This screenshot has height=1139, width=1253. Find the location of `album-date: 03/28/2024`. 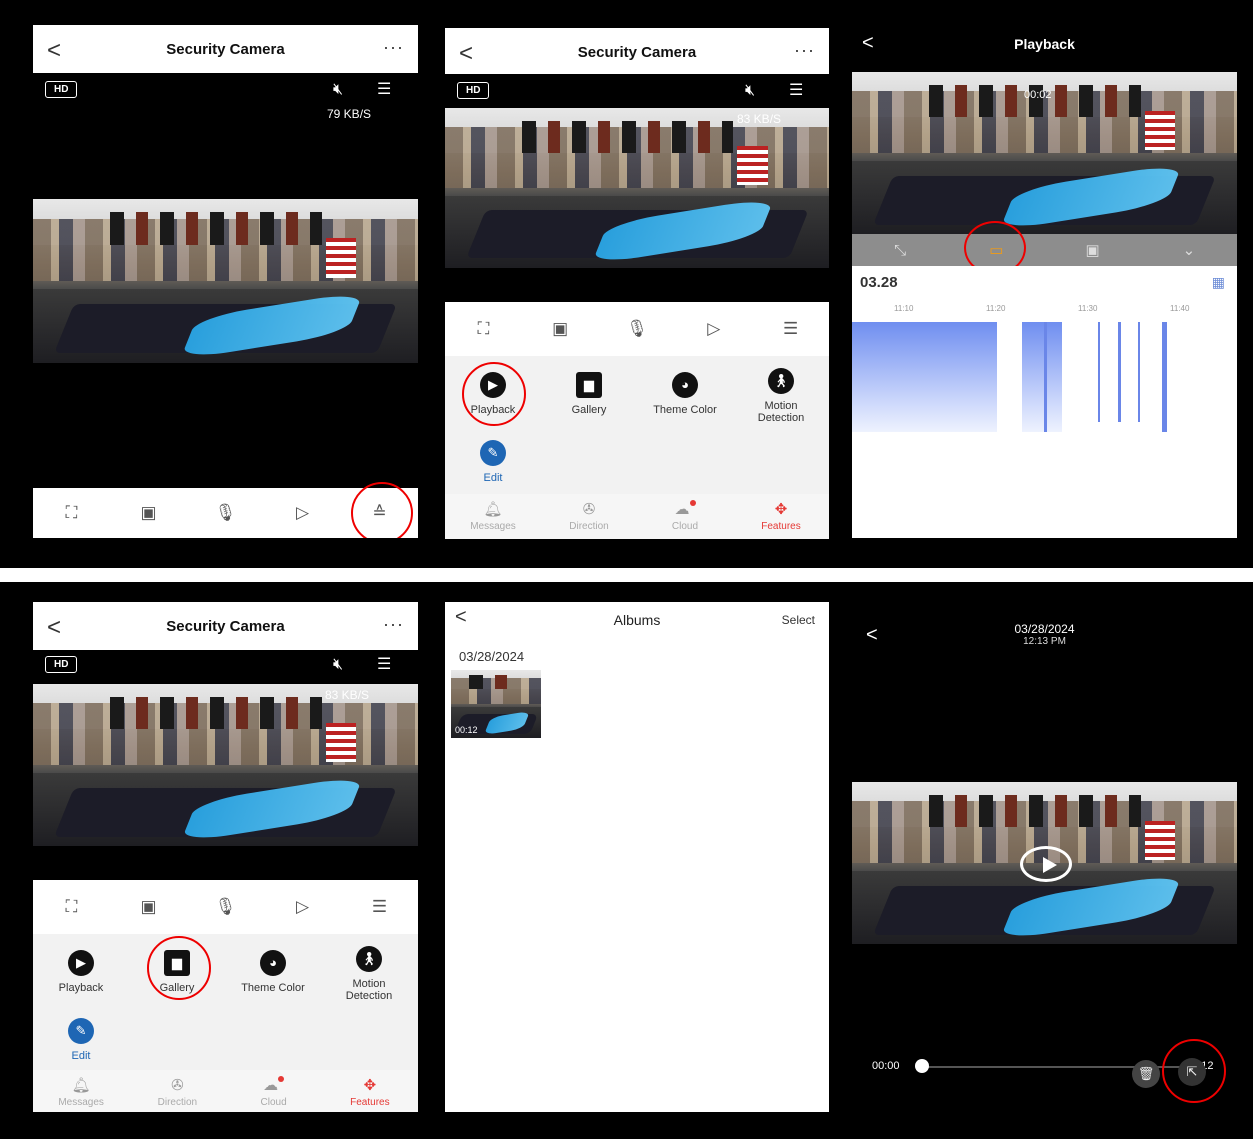

album-date: 03/28/2024 is located at coordinates (492, 656).